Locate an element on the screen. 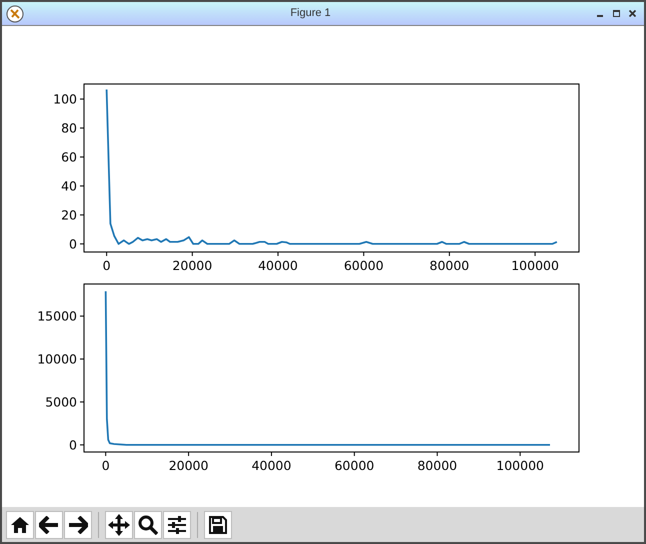  search-icon is located at coordinates (148, 524).